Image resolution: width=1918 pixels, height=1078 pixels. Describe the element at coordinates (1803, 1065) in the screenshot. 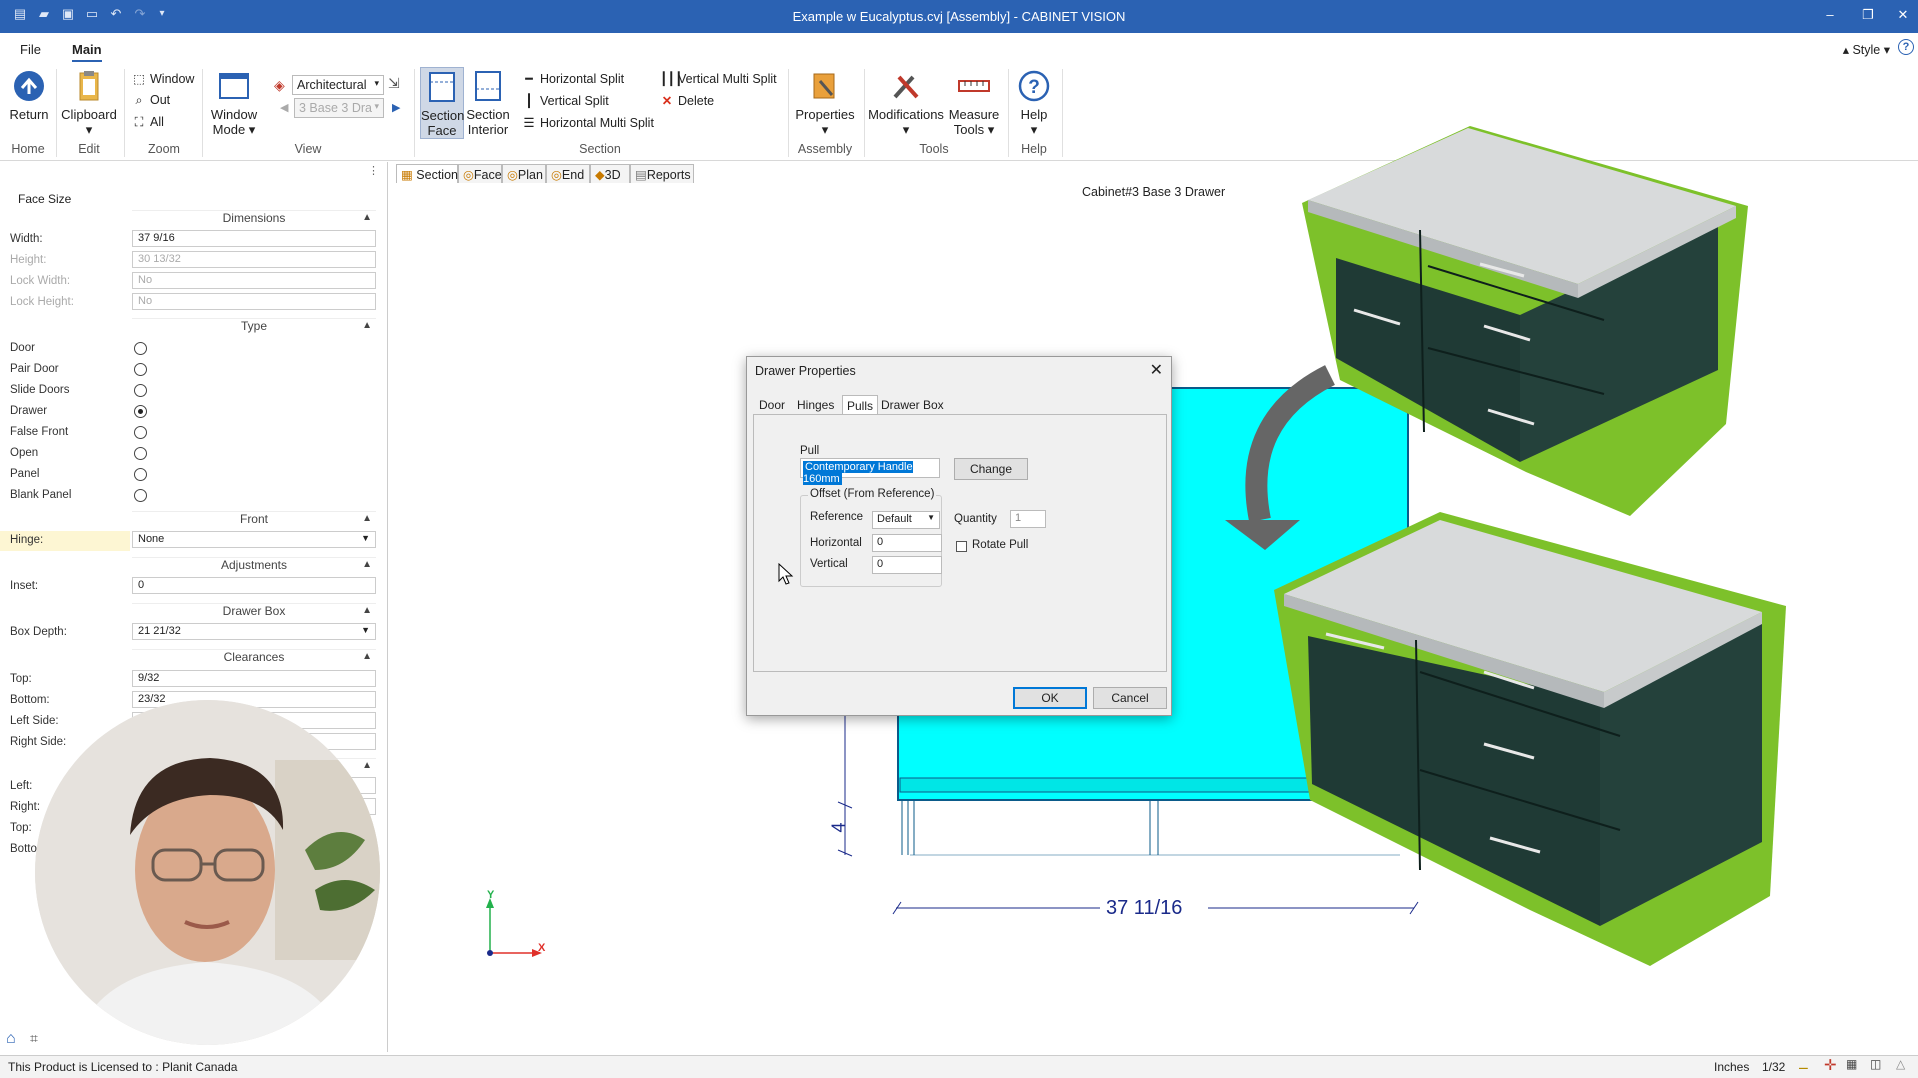

I see `snap-icon: ⚊` at that location.